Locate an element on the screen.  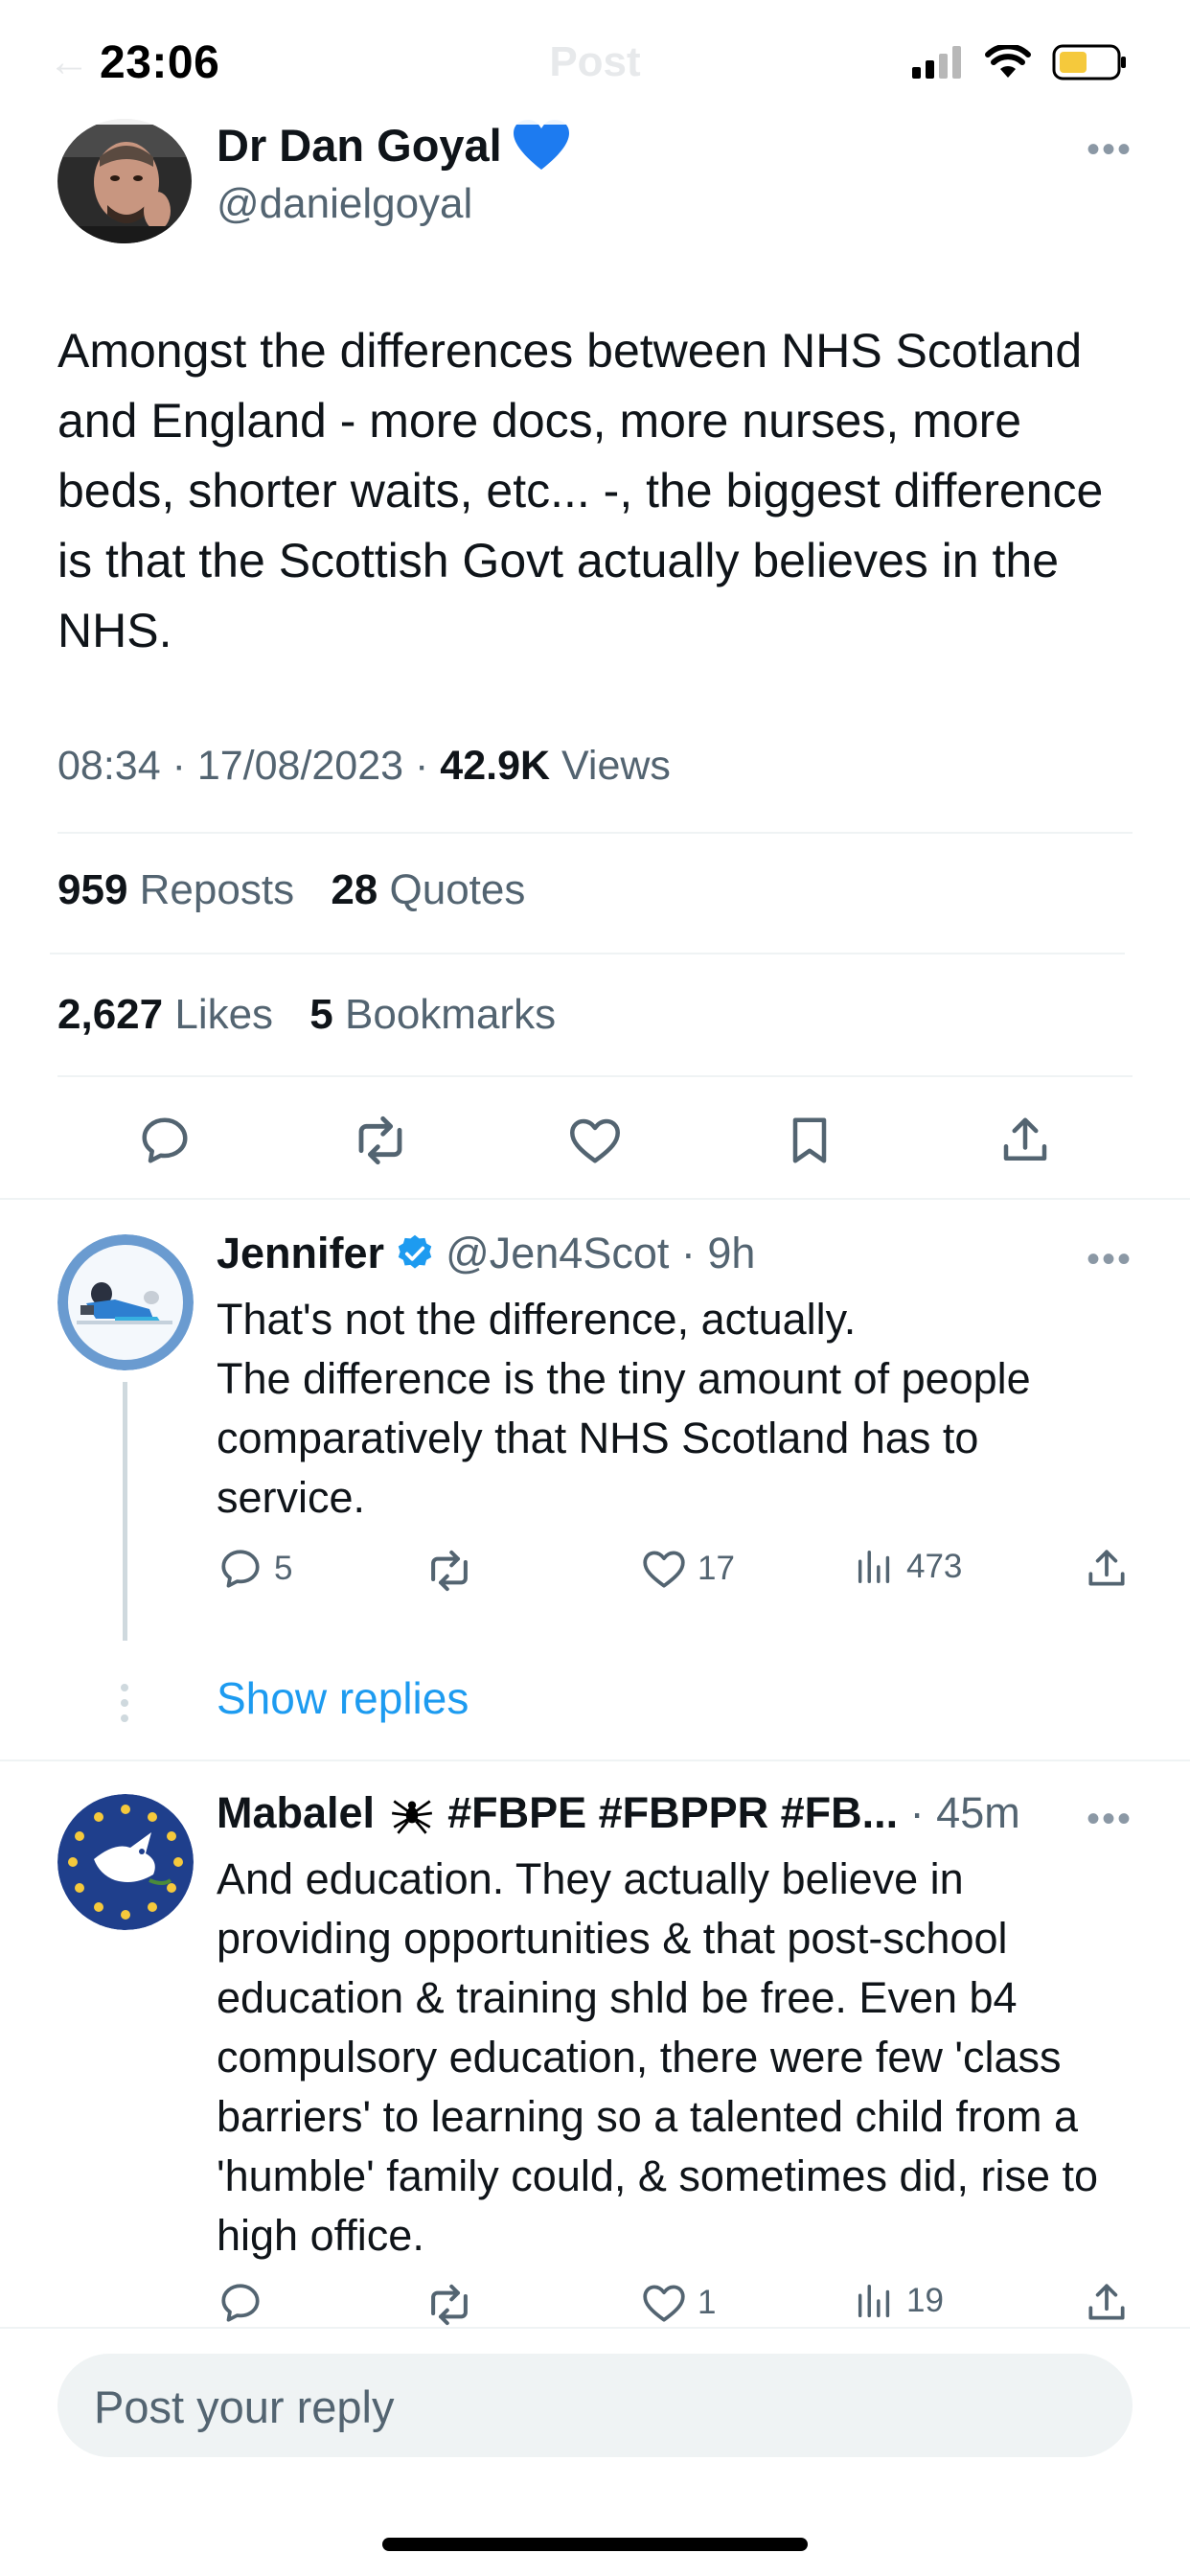
tweet-date: 17/08/2023 is located at coordinates (300, 766).